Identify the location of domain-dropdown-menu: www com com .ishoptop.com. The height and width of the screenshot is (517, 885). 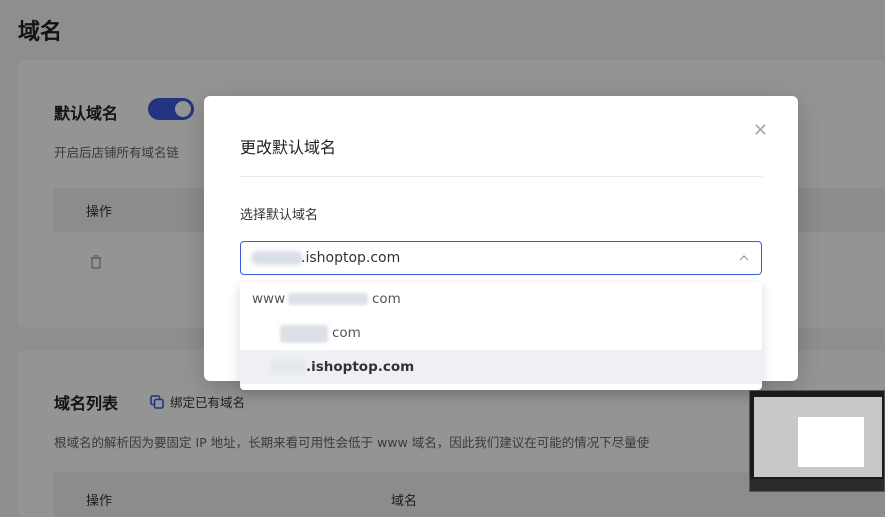
(501, 336).